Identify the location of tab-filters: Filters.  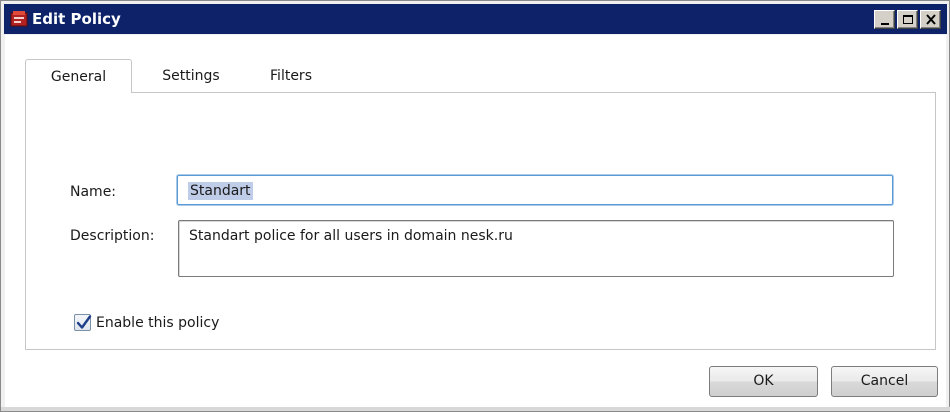
(291, 76).